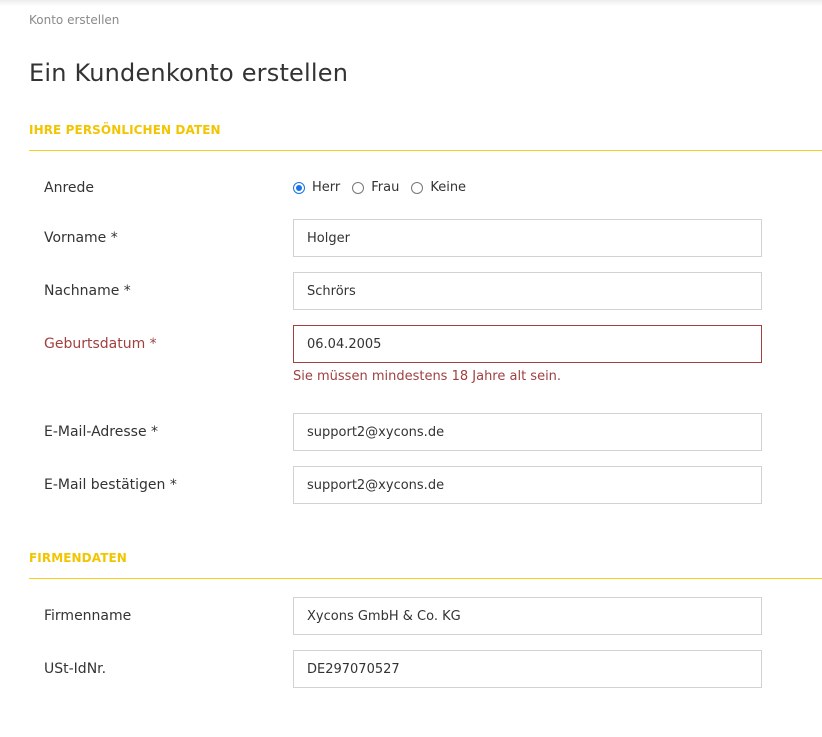 Image resolution: width=822 pixels, height=737 pixels. What do you see at coordinates (101, 432) in the screenshot?
I see `email-label: E-Mail-Adresse *` at bounding box center [101, 432].